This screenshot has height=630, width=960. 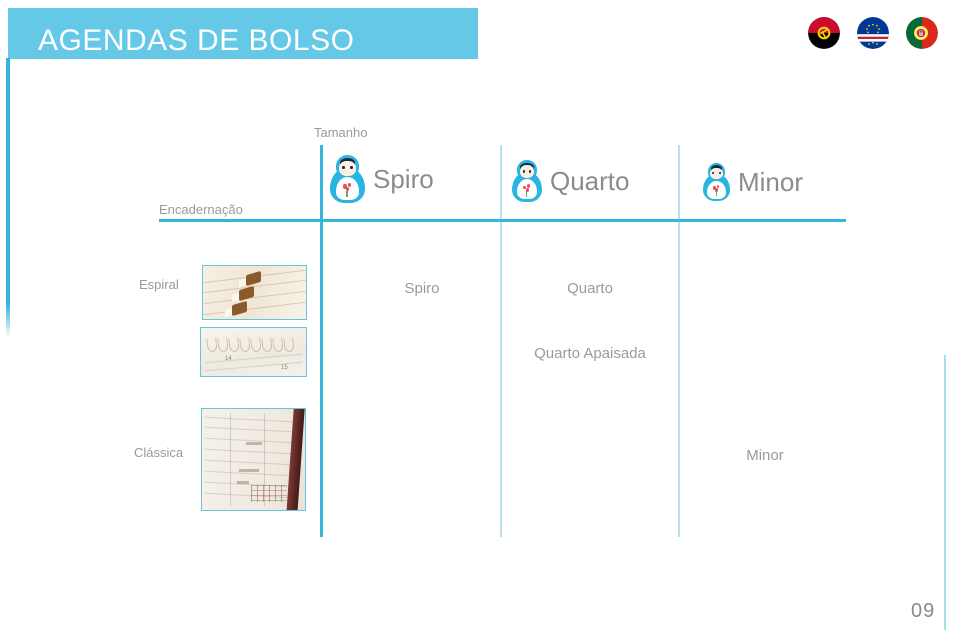 What do you see at coordinates (201, 209) in the screenshot?
I see `axis-label-encadernacao: Encadernação` at bounding box center [201, 209].